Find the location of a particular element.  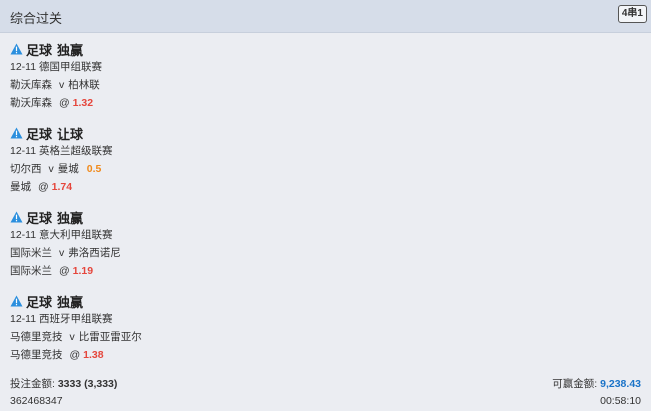

stake-value: 3333 (3,333) is located at coordinates (87, 384).